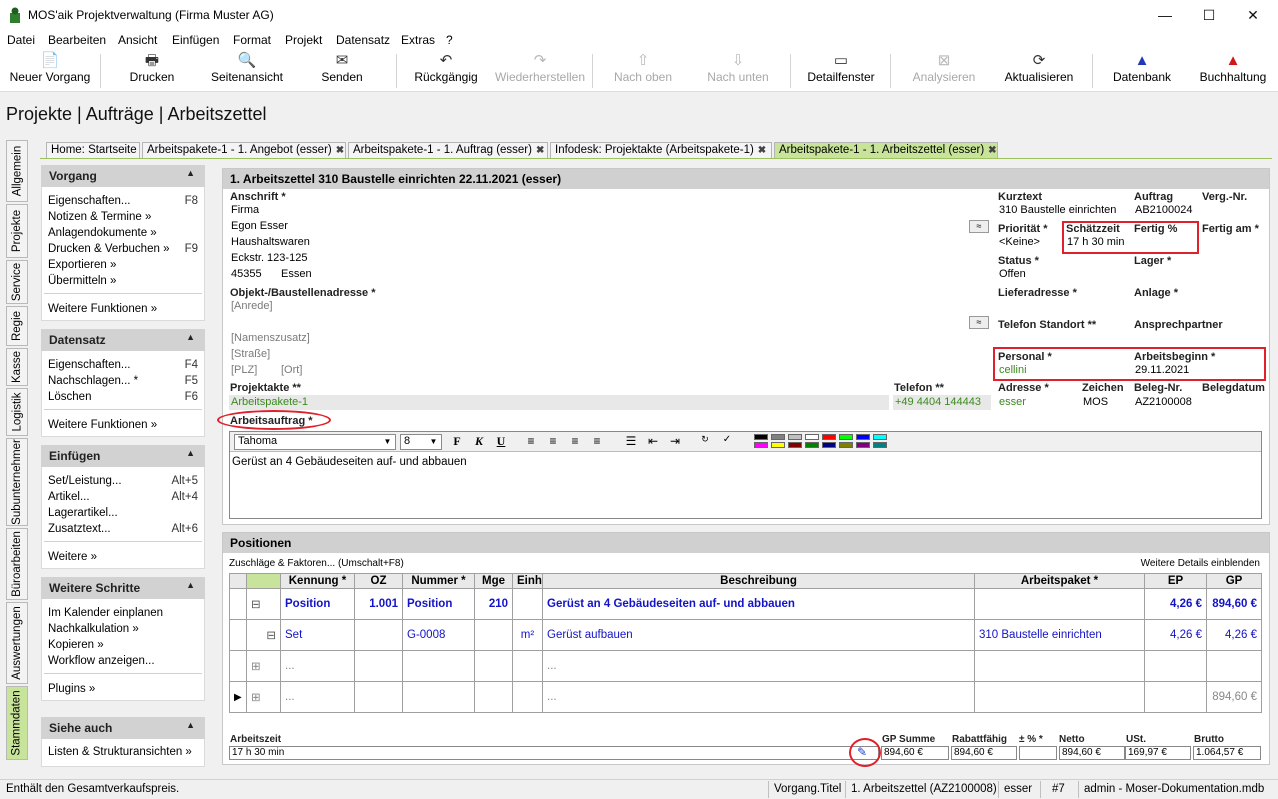 This screenshot has width=1278, height=799. What do you see at coordinates (540, 71) in the screenshot?
I see `redo-button: ↷ Wiederherstellen` at bounding box center [540, 71].